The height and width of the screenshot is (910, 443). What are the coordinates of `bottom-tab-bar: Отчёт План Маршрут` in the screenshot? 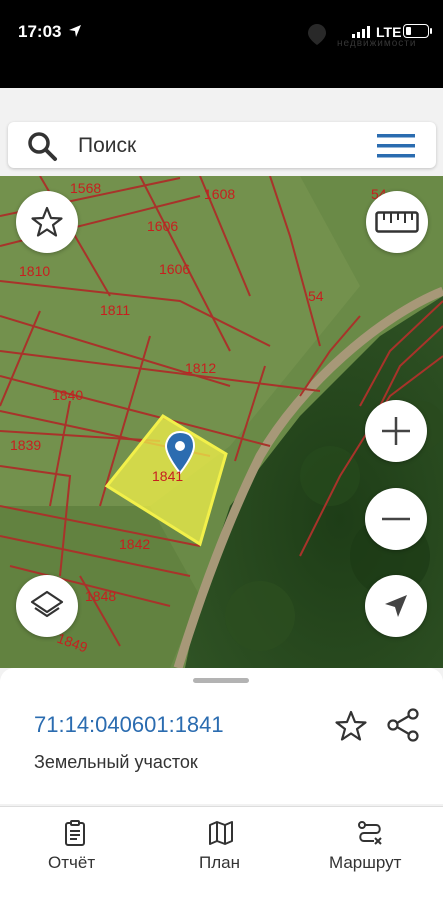 It's located at (221, 858).